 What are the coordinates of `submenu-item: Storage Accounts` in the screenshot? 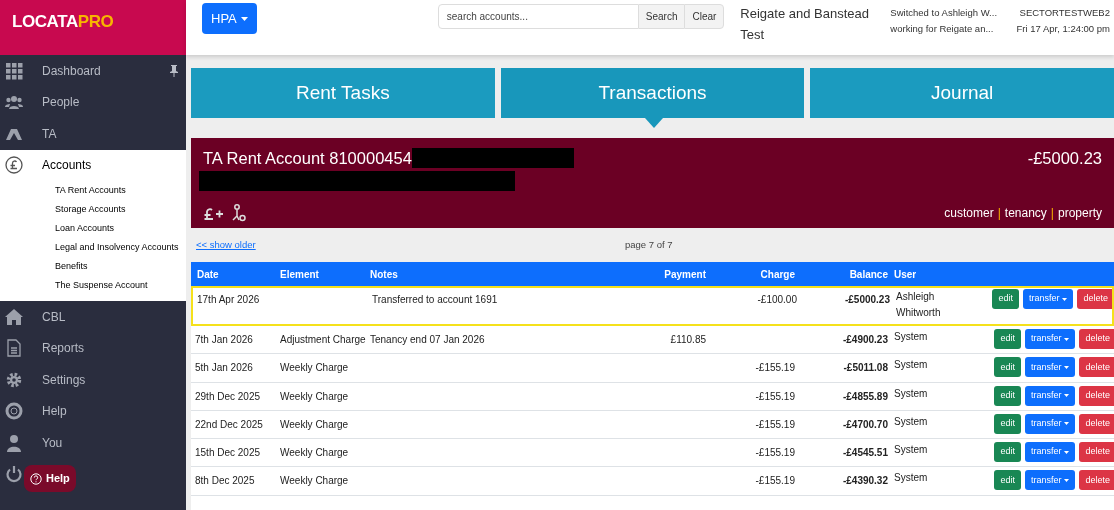 It's located at (93, 209).